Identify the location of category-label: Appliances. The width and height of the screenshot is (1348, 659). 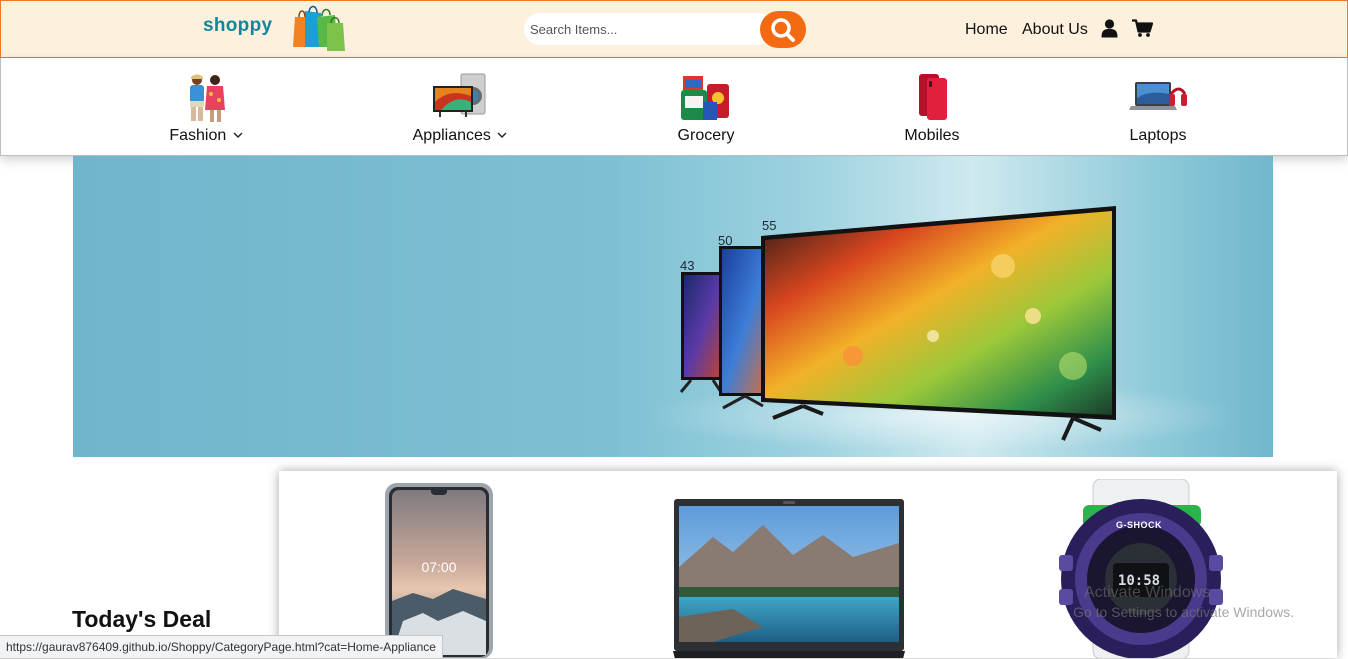
(460, 136).